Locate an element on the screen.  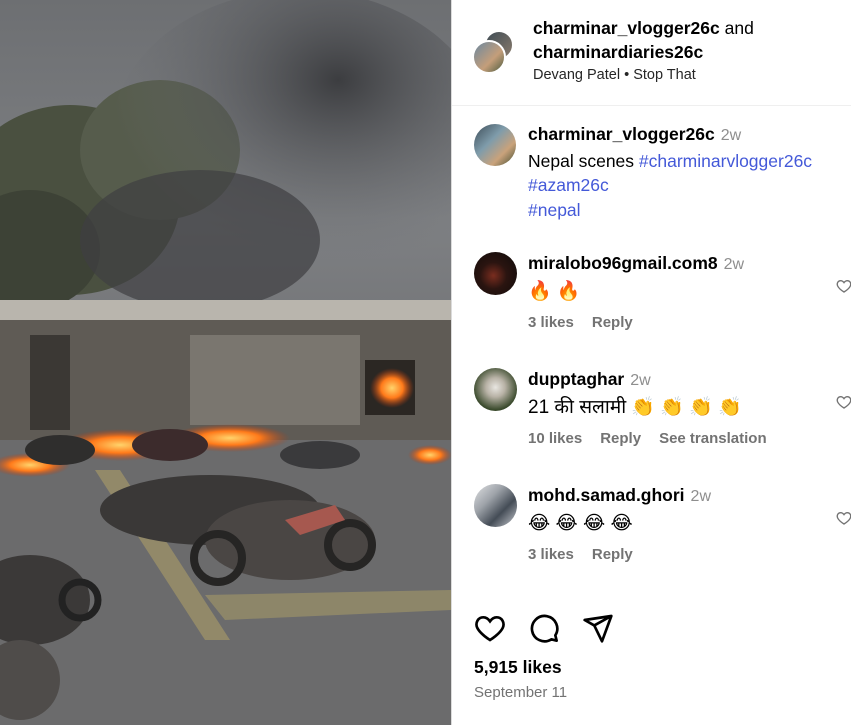
comment-text: 21 की सलामी 👏 👏 👏 👏 is located at coordinates (635, 407).